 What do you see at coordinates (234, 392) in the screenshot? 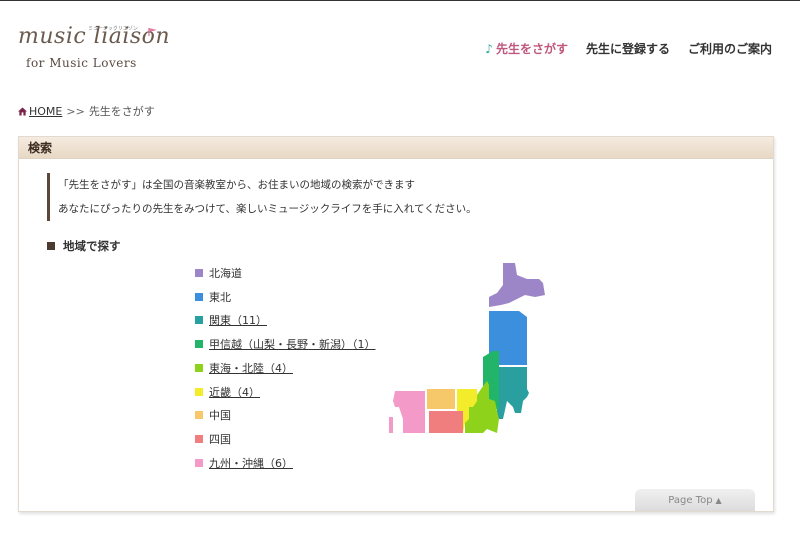
I see `region-link: 近畿（4）` at bounding box center [234, 392].